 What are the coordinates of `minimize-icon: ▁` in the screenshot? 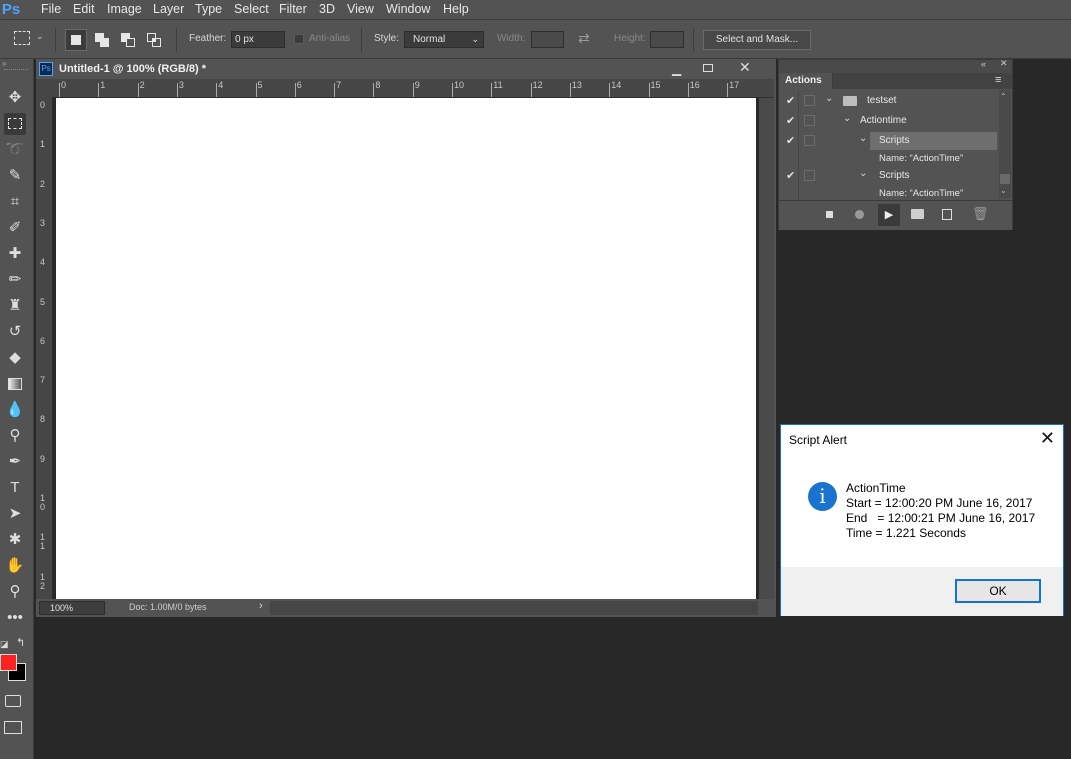 It's located at (676, 69).